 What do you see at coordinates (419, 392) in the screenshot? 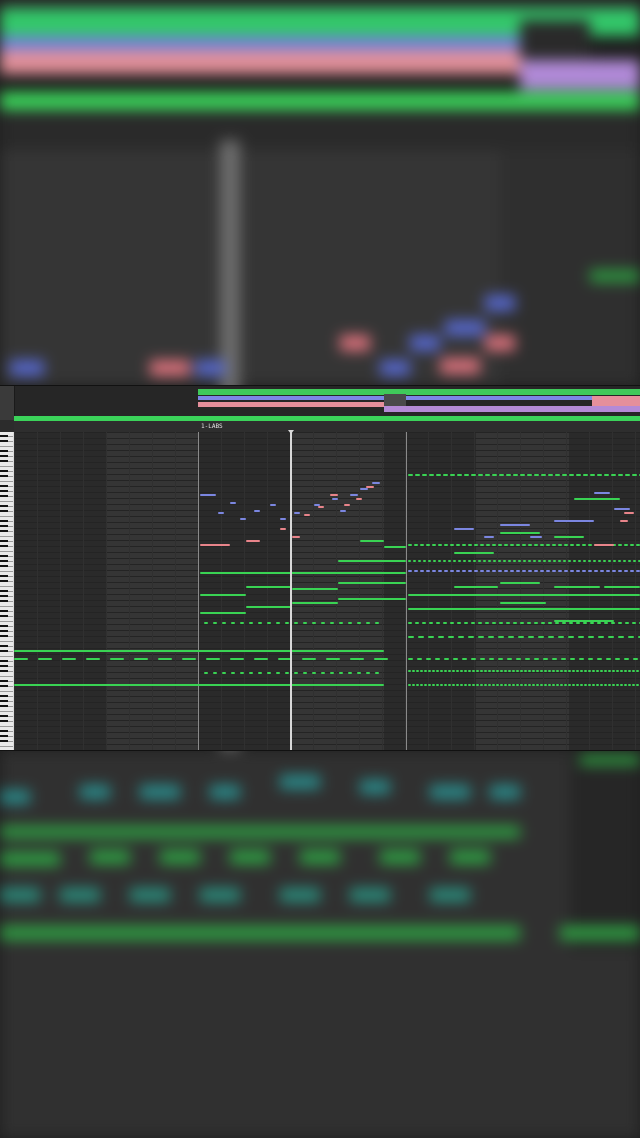
I see `clip-lane-green` at bounding box center [419, 392].